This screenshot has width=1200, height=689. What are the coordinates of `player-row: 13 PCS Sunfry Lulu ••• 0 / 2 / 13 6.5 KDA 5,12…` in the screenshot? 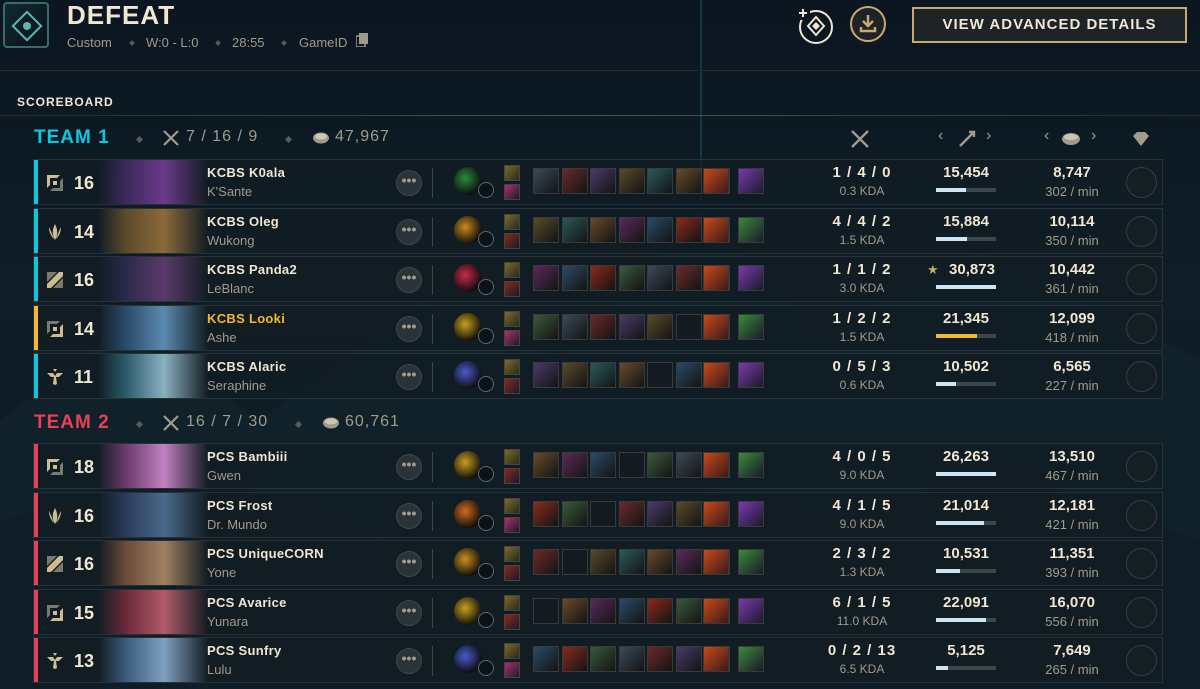 It's located at (598, 660).